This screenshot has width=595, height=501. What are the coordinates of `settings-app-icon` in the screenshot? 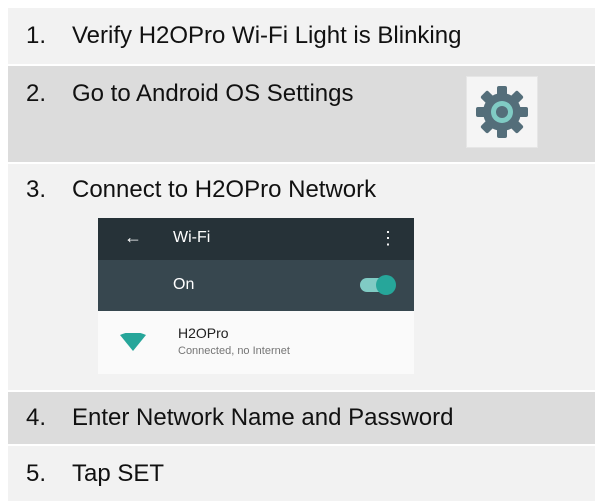 It's located at (502, 112).